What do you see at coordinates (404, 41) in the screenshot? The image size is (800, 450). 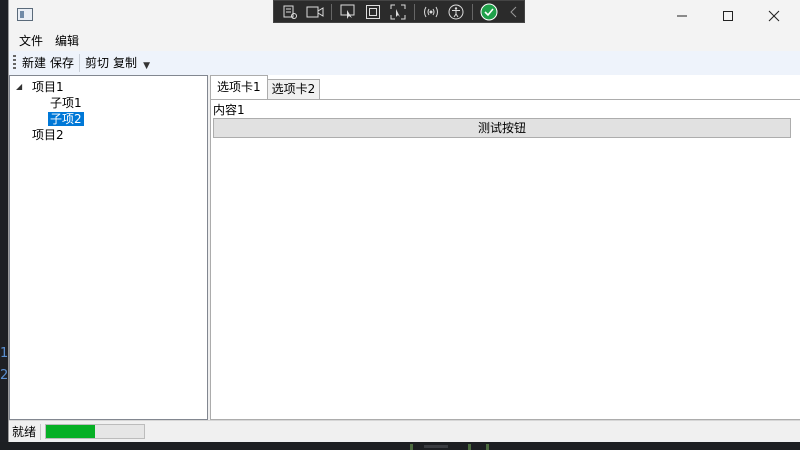 I see `menu-bar: 文件 编辑` at bounding box center [404, 41].